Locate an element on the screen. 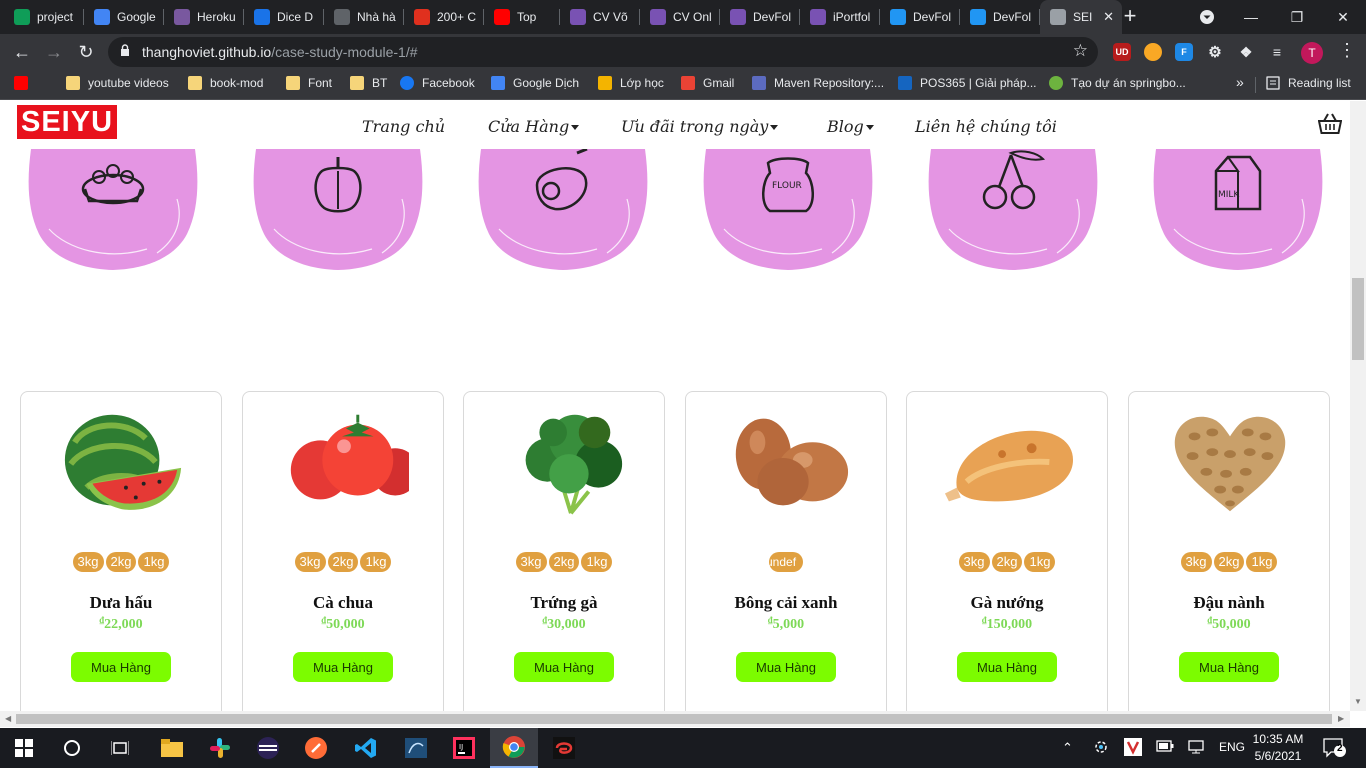  nav-item: Ưu đãi trong ngày is located at coordinates (700, 126).